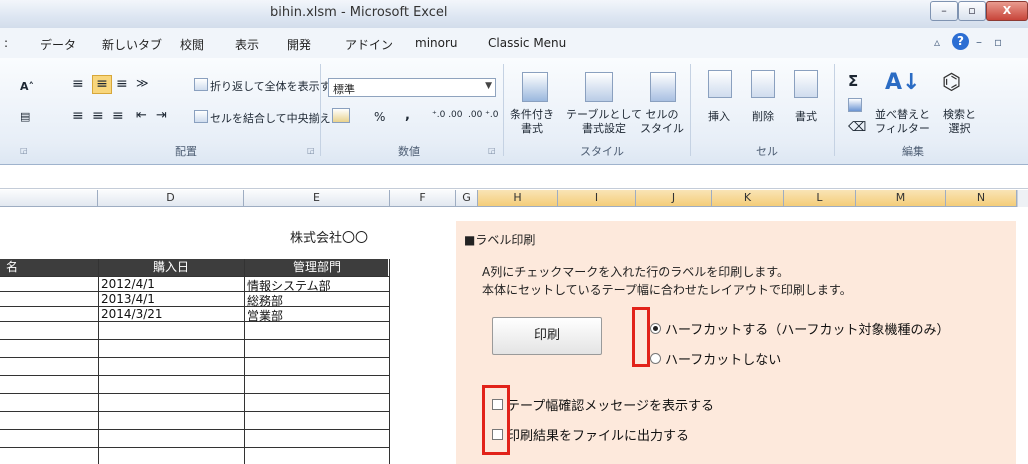 This screenshot has height=464, width=1028. Describe the element at coordinates (186, 151) in the screenshot. I see `group-label-alignment: 配置` at that location.